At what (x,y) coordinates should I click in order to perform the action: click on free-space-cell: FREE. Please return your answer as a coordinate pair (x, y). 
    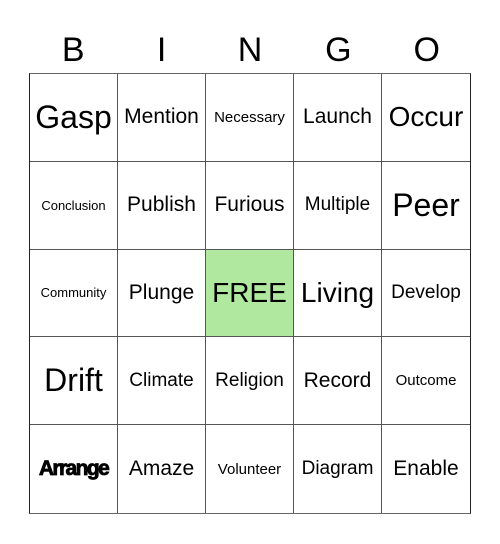
    Looking at the image, I should click on (250, 293).